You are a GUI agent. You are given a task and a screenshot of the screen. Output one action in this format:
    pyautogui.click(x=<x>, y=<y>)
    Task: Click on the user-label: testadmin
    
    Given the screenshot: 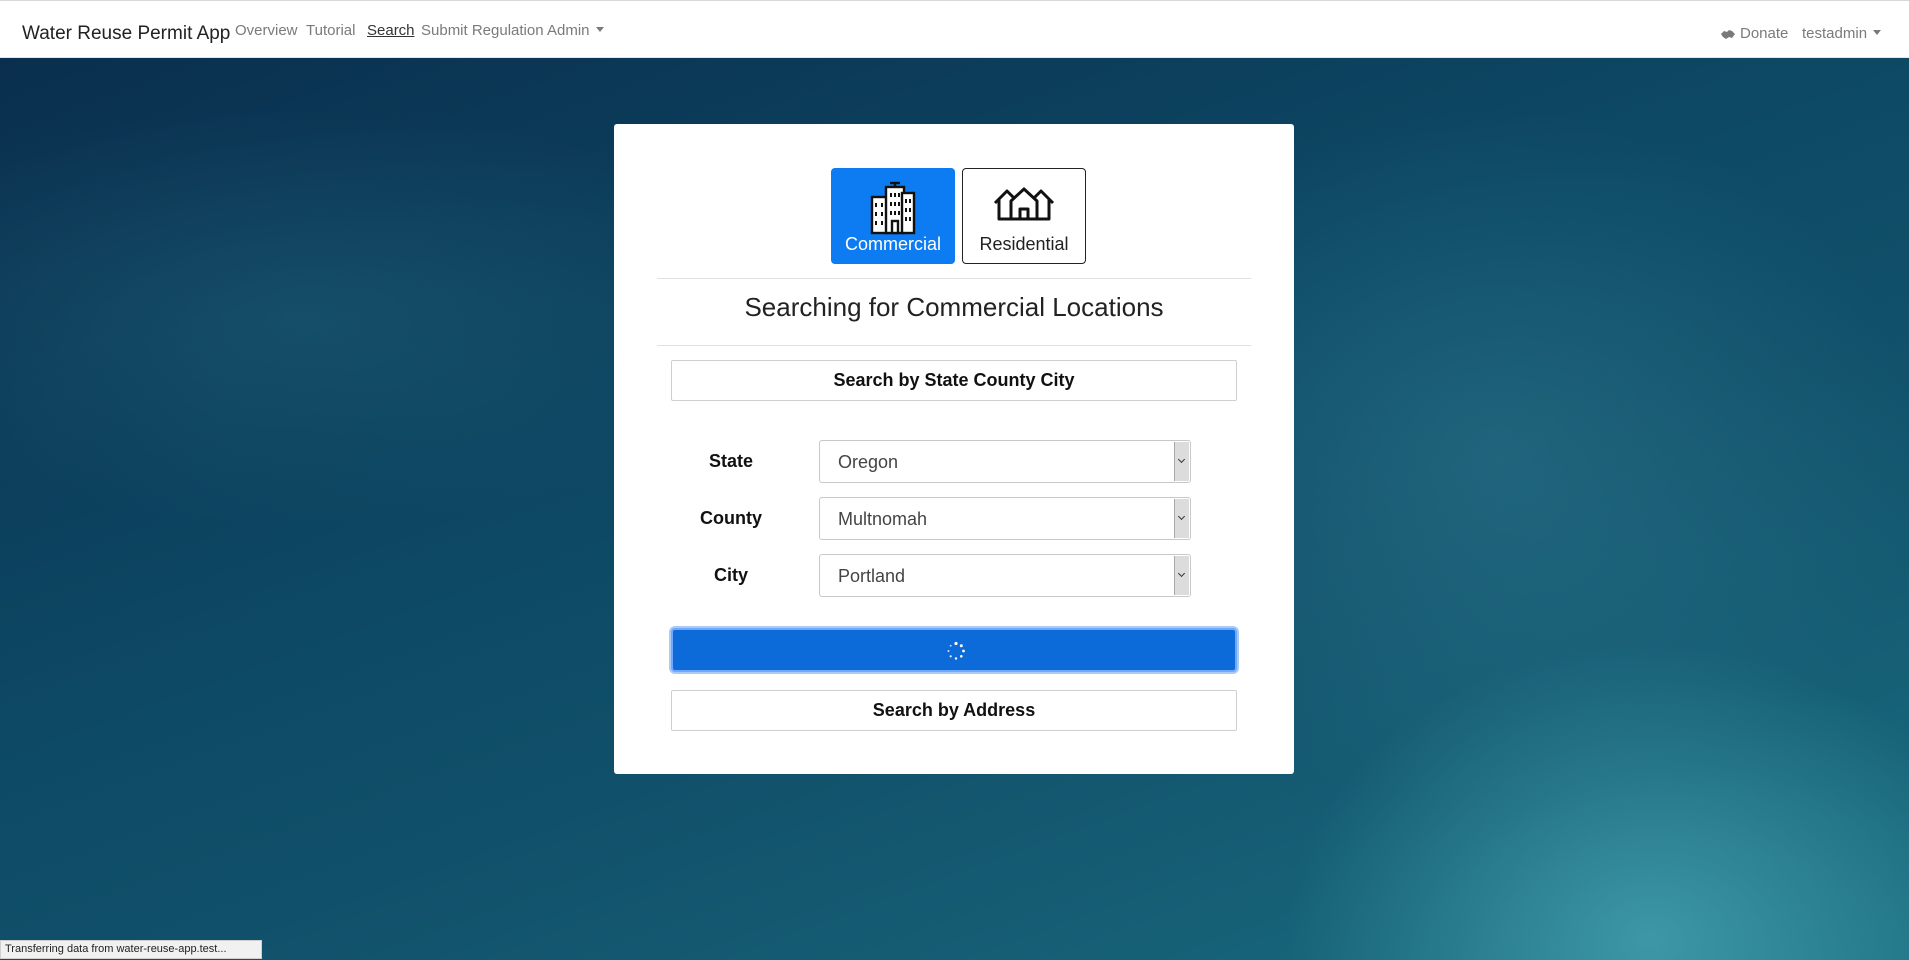 What is the action you would take?
    pyautogui.click(x=1835, y=33)
    